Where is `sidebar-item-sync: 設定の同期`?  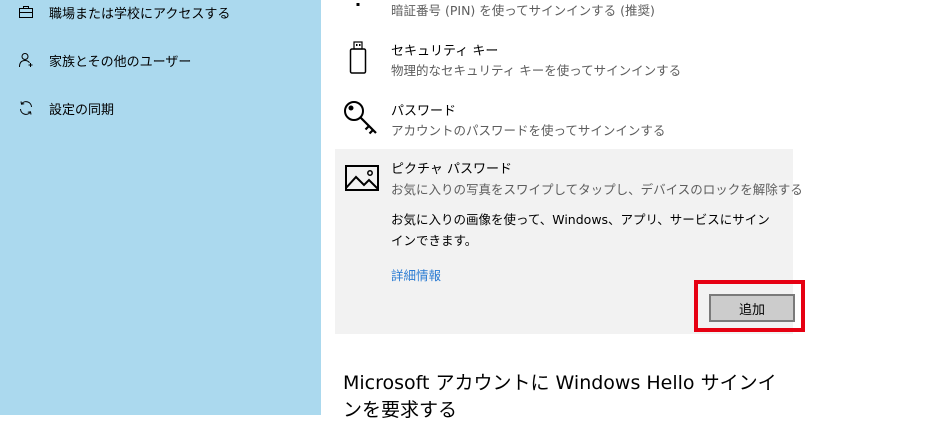
sidebar-item-sync: 設定の同期 is located at coordinates (160, 108).